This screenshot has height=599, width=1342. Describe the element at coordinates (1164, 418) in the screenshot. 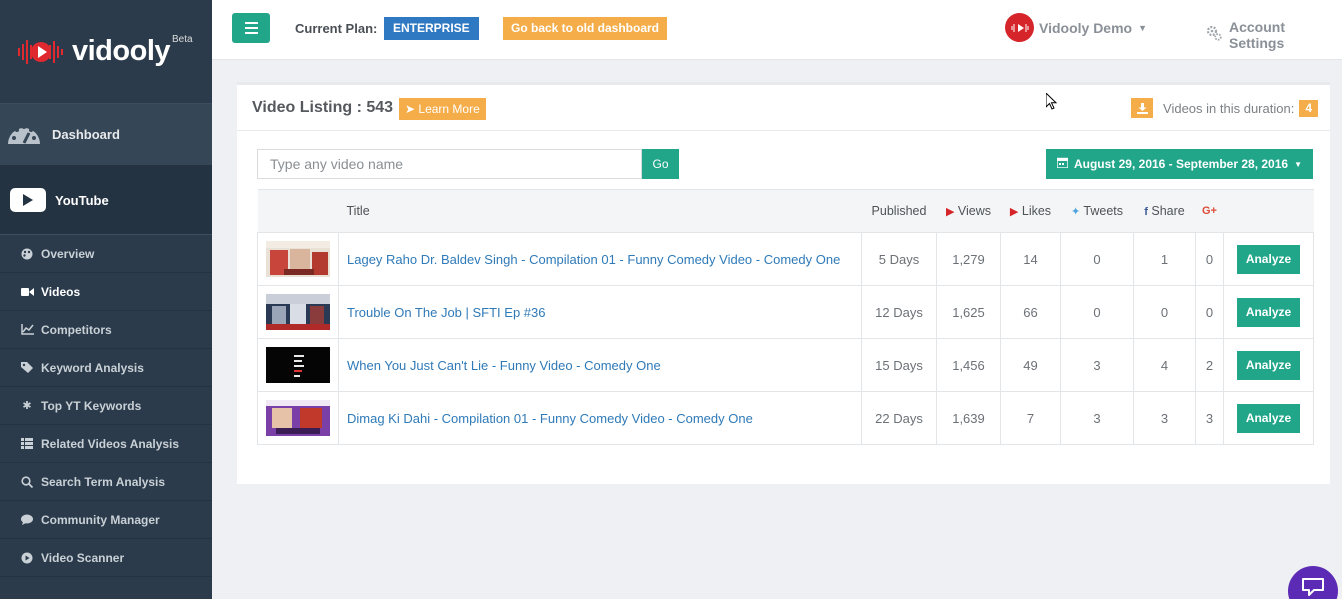

I see `share-cell: 3` at that location.